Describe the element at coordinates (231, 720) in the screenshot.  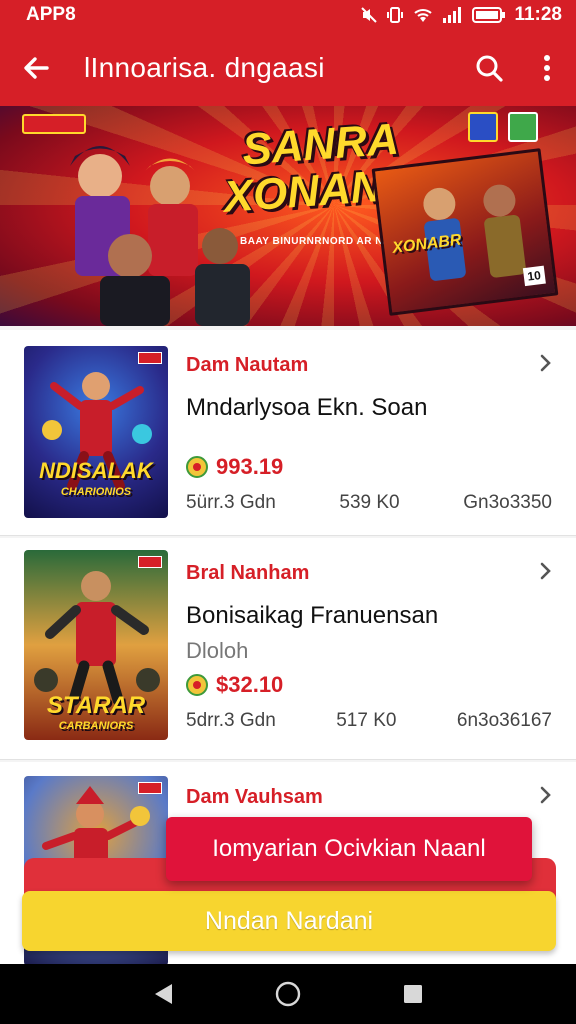
I see `item-meta-left: 5drr.3 Gdn` at that location.